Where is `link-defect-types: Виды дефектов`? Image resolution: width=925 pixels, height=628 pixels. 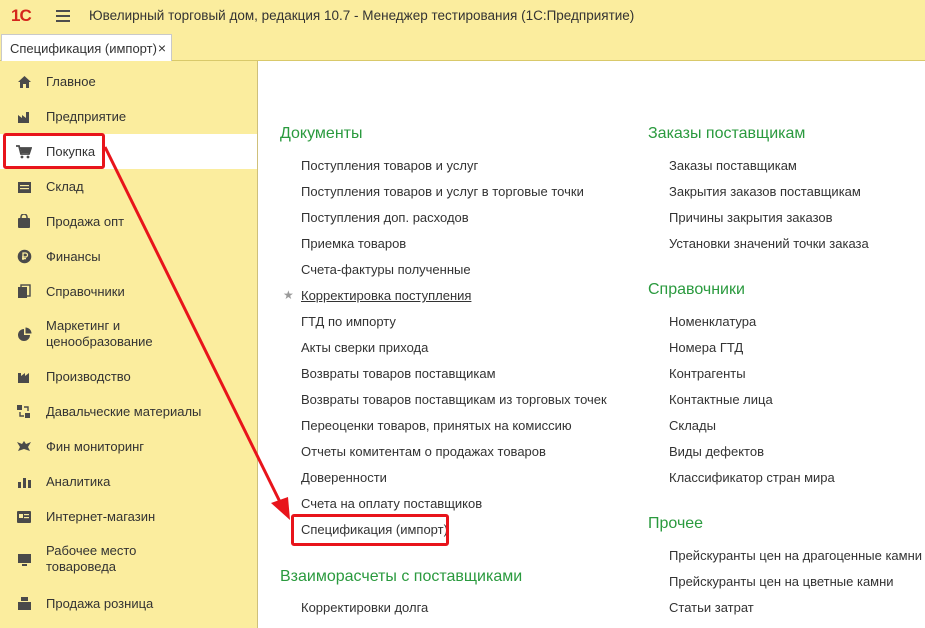 link-defect-types: Виды дефектов is located at coordinates (716, 451).